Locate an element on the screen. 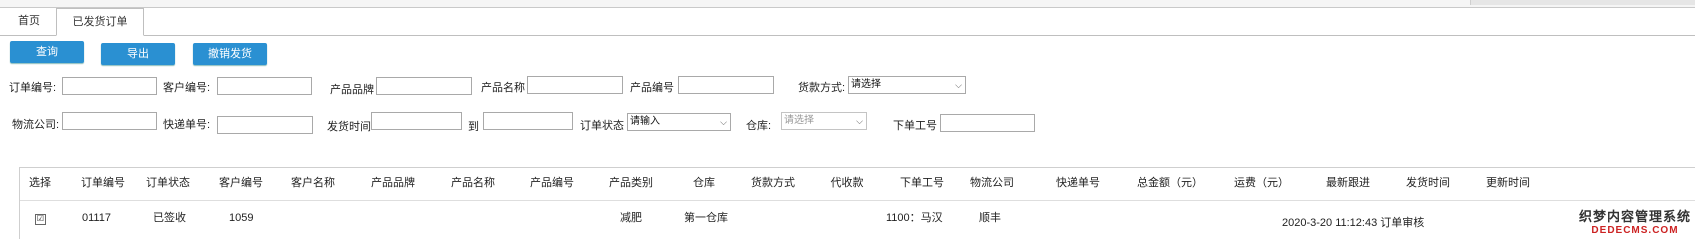  ship-time-label: 发货时间: is located at coordinates (351, 127).